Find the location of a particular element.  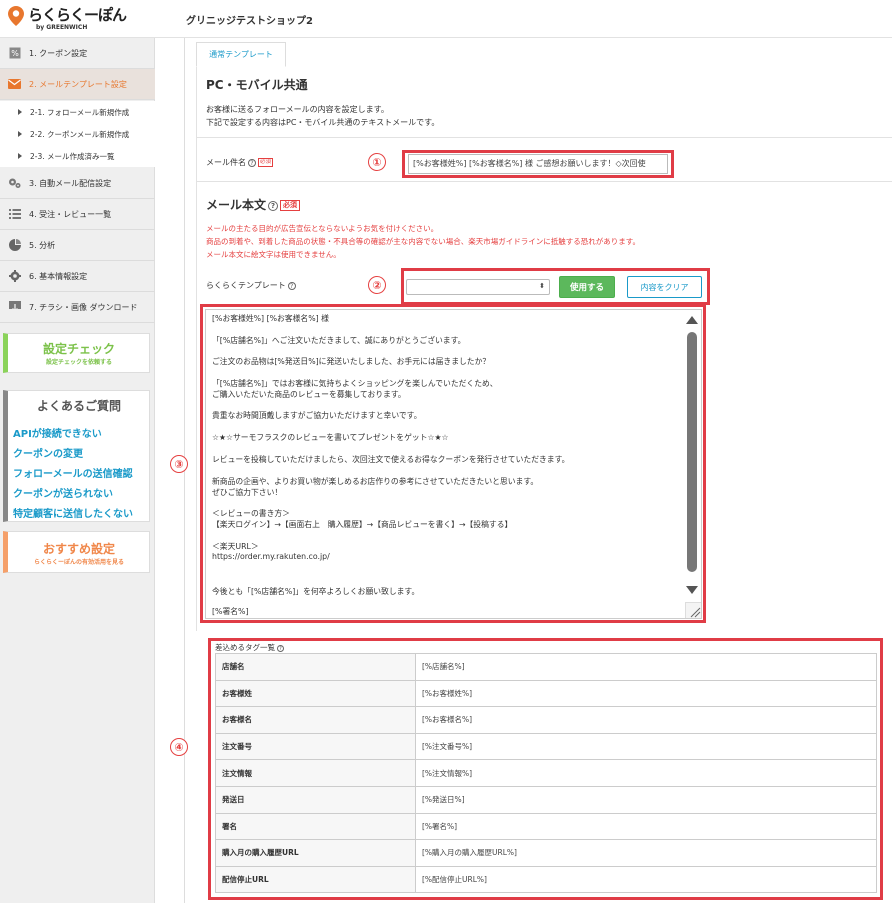

warning-text: メール本文に絵文字は使用できません。 is located at coordinates (273, 254).